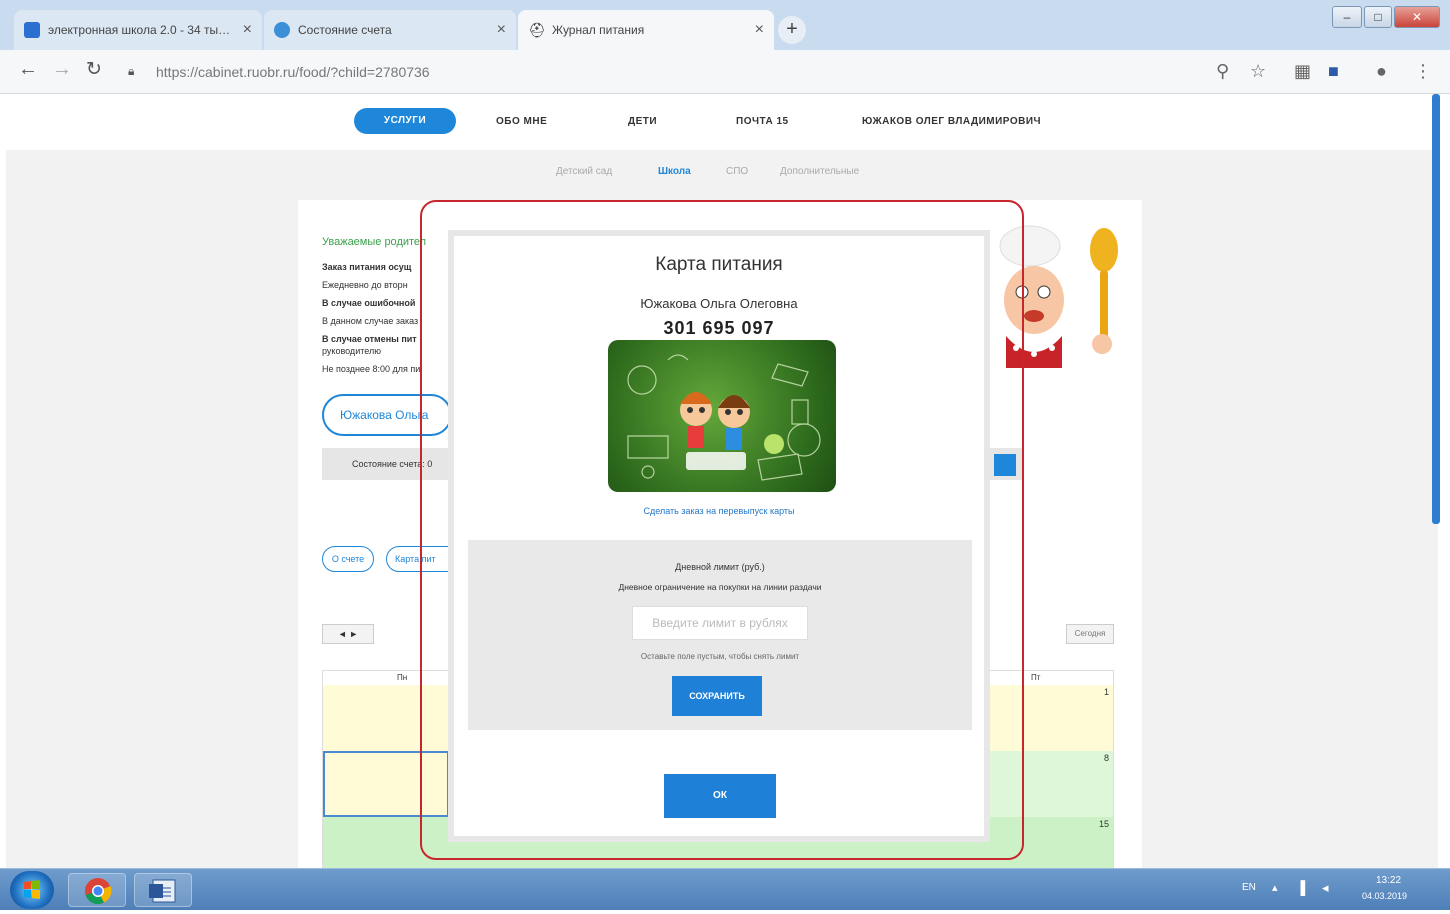  Describe the element at coordinates (725, 889) in the screenshot. I see `os-taskbar: EN ▴ ▐ ◂ 13:22 04.03.2019` at that location.